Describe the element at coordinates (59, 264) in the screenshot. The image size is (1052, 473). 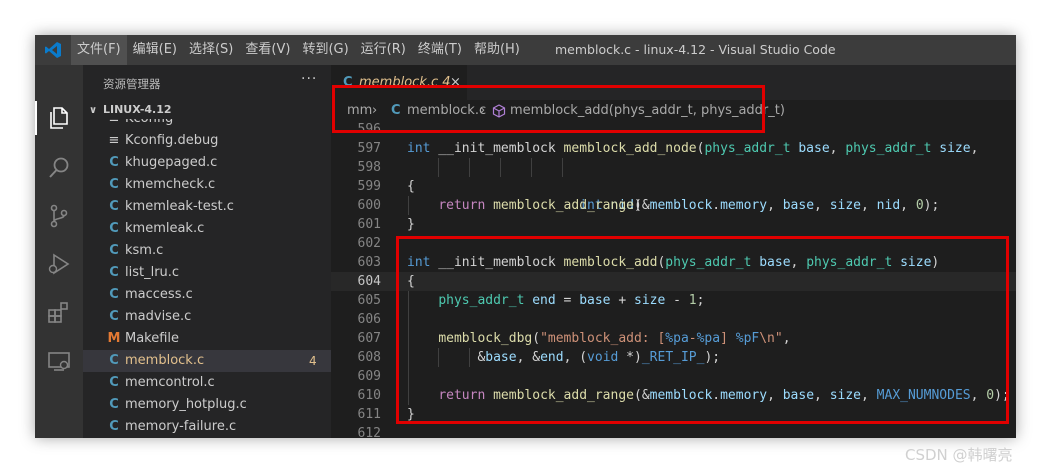
I see `run-debug-icon` at that location.